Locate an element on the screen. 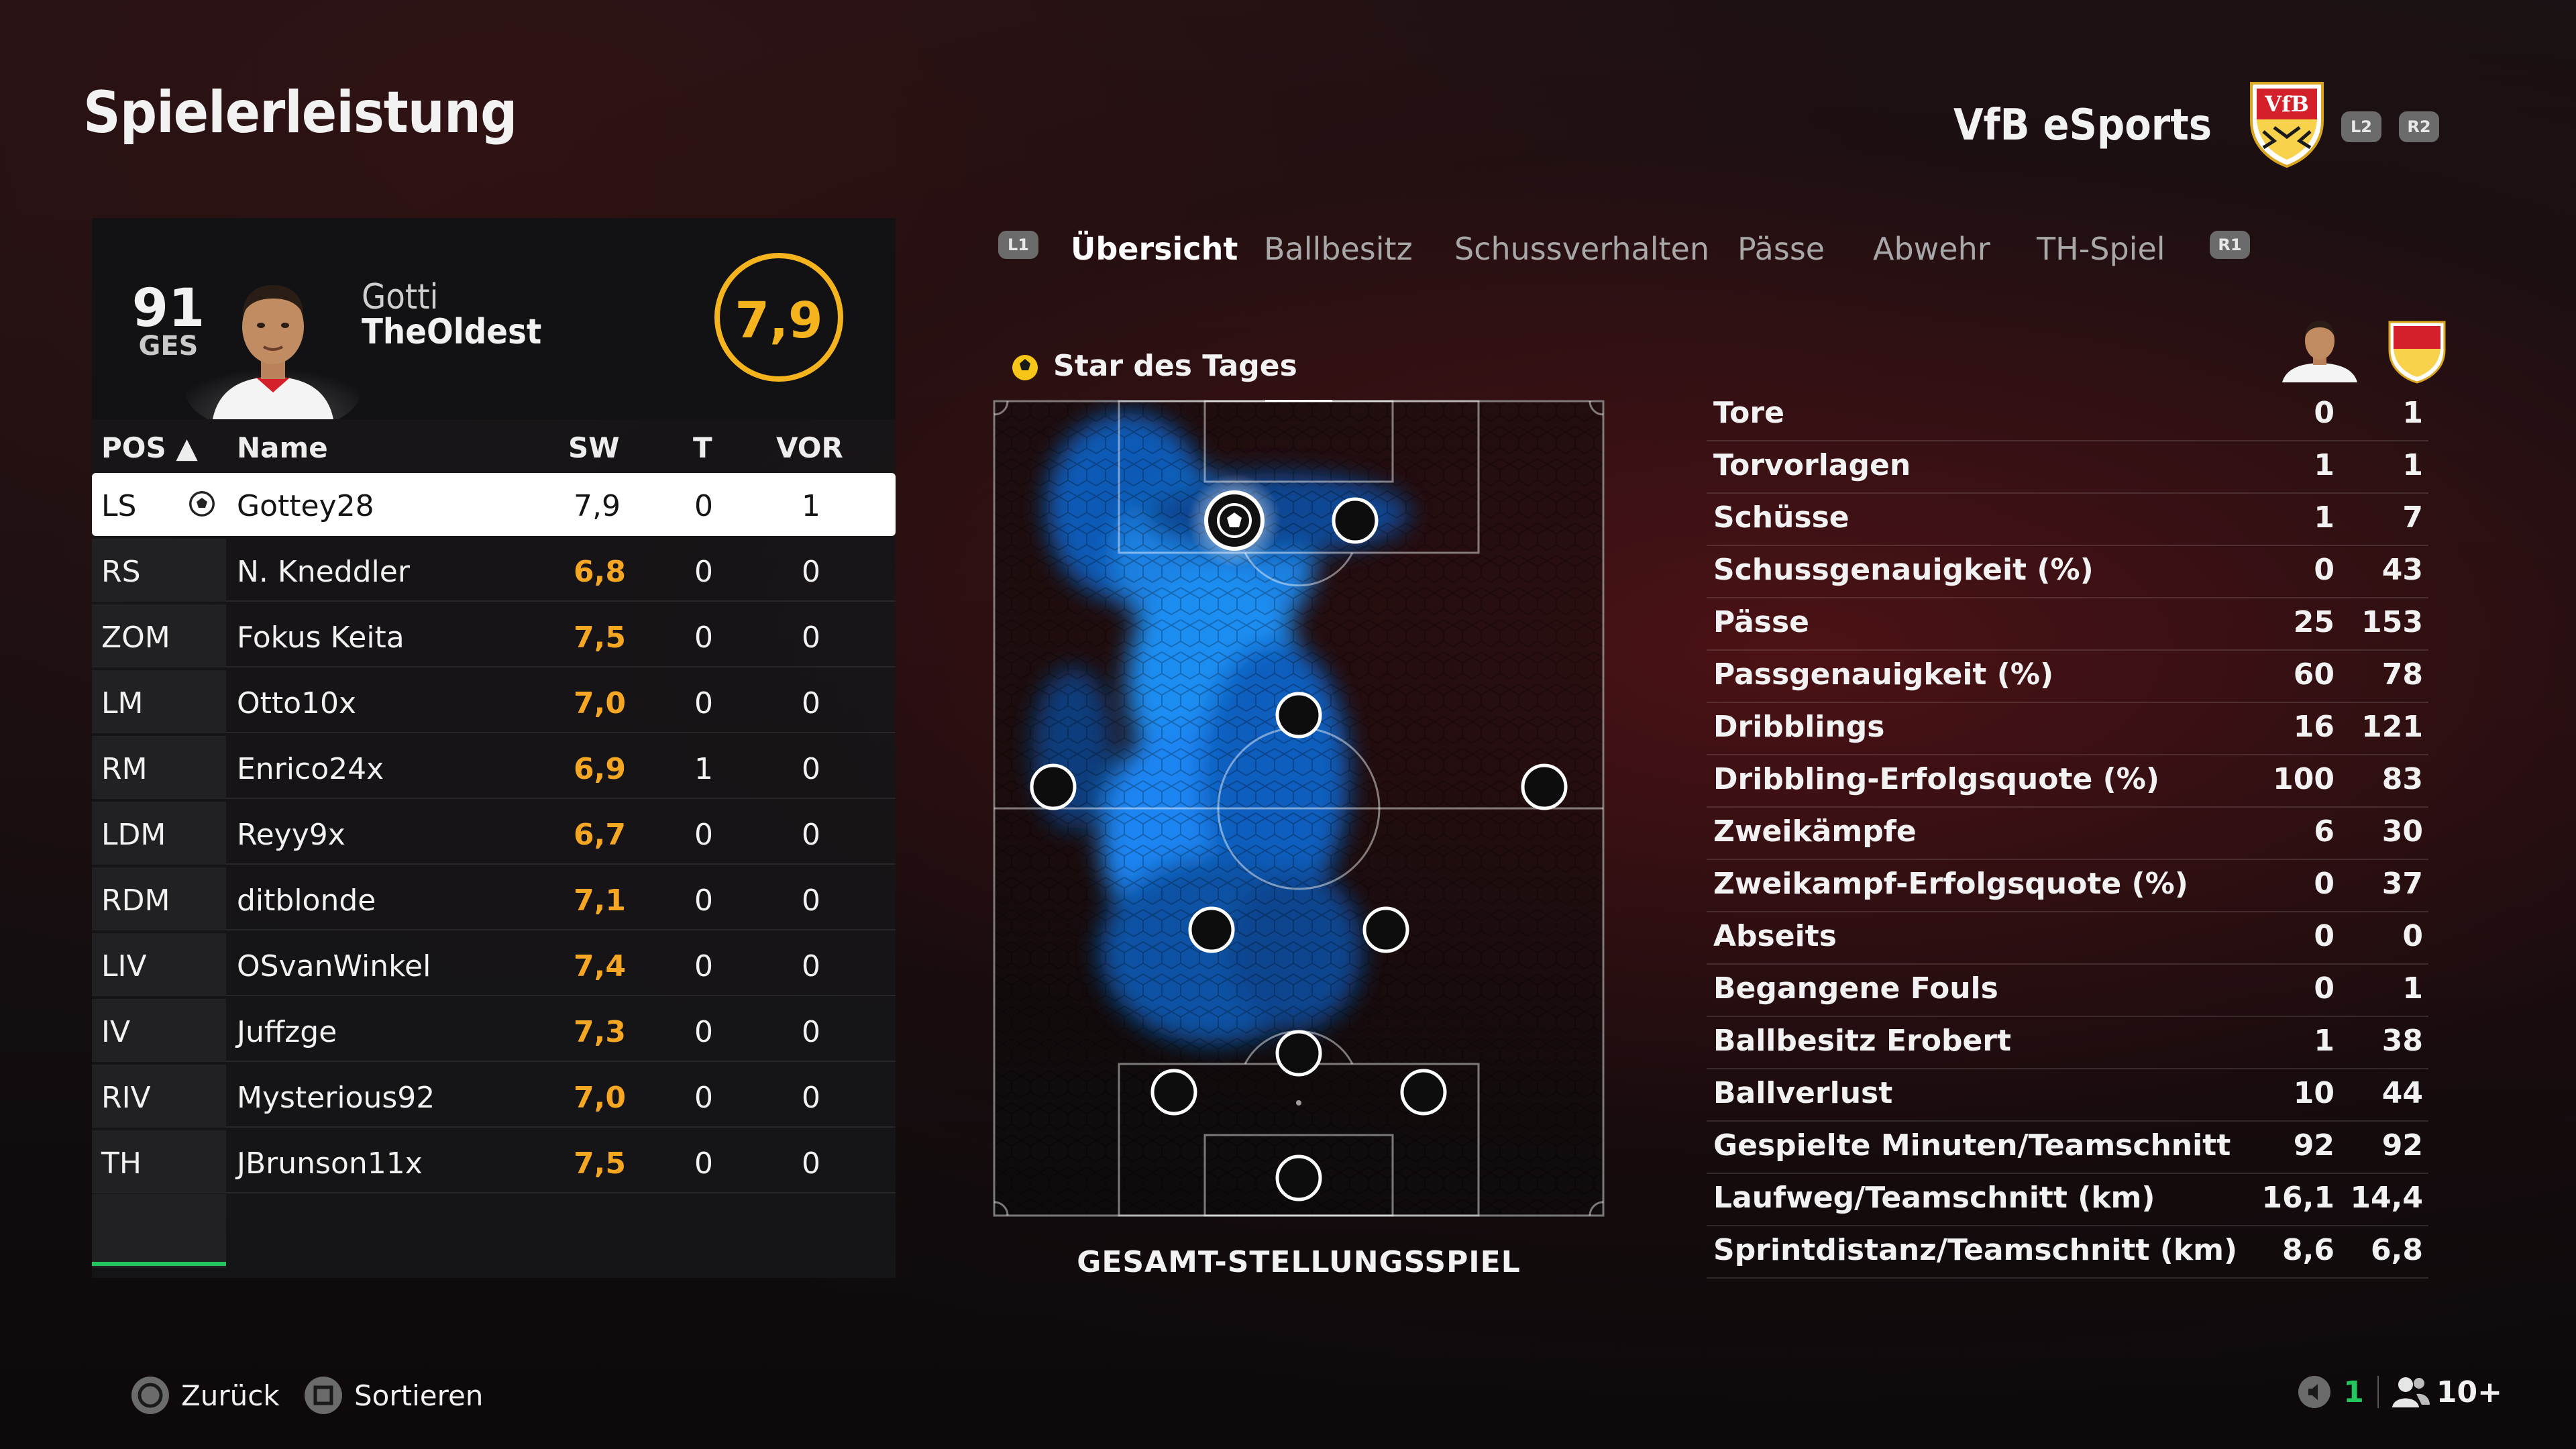  column-pos: POS ▲ is located at coordinates (149, 447).